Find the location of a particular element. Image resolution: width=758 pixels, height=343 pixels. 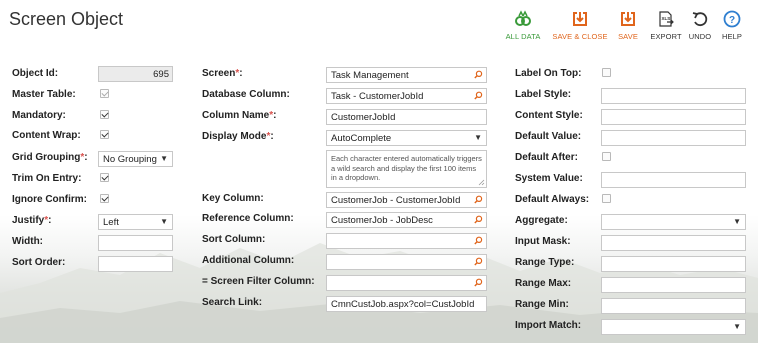

svg-text: XLS is located at coordinates (666, 18).